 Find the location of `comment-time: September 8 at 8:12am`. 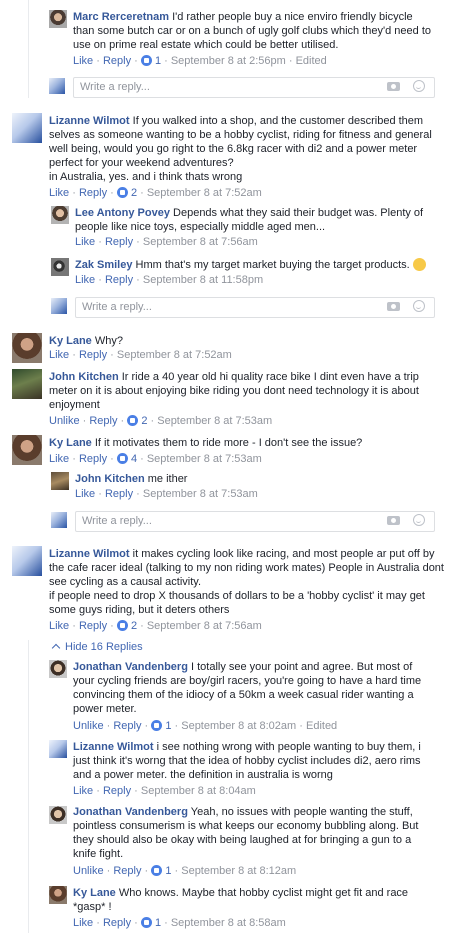

comment-time: September 8 at 8:12am is located at coordinates (238, 871).